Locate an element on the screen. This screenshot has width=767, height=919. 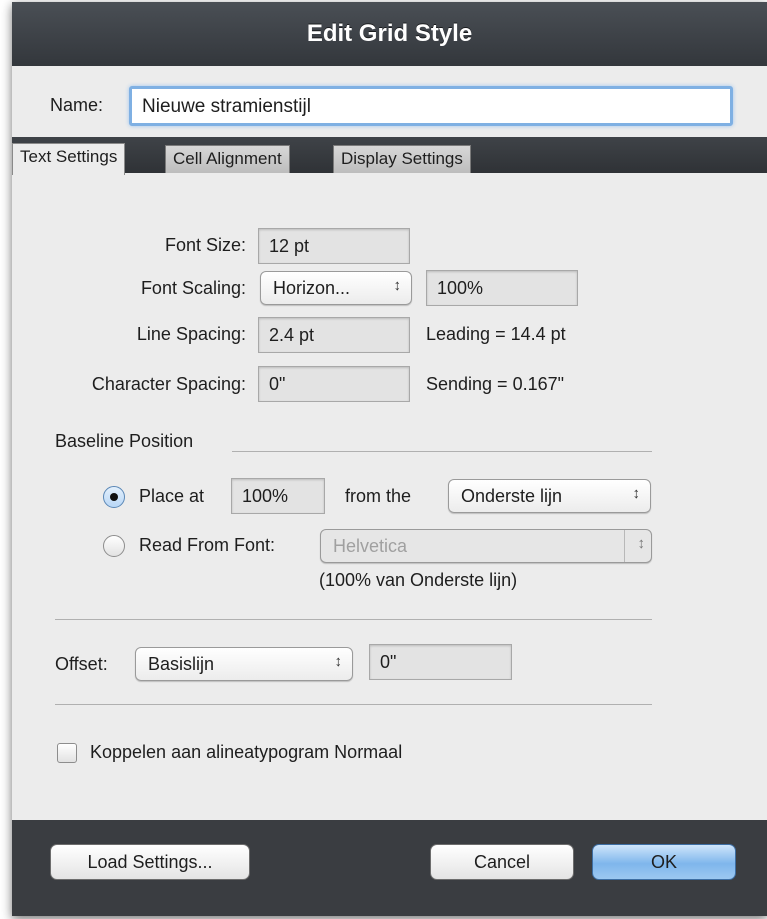
read-from-font-popup: Helvetica ↕ is located at coordinates (486, 546).